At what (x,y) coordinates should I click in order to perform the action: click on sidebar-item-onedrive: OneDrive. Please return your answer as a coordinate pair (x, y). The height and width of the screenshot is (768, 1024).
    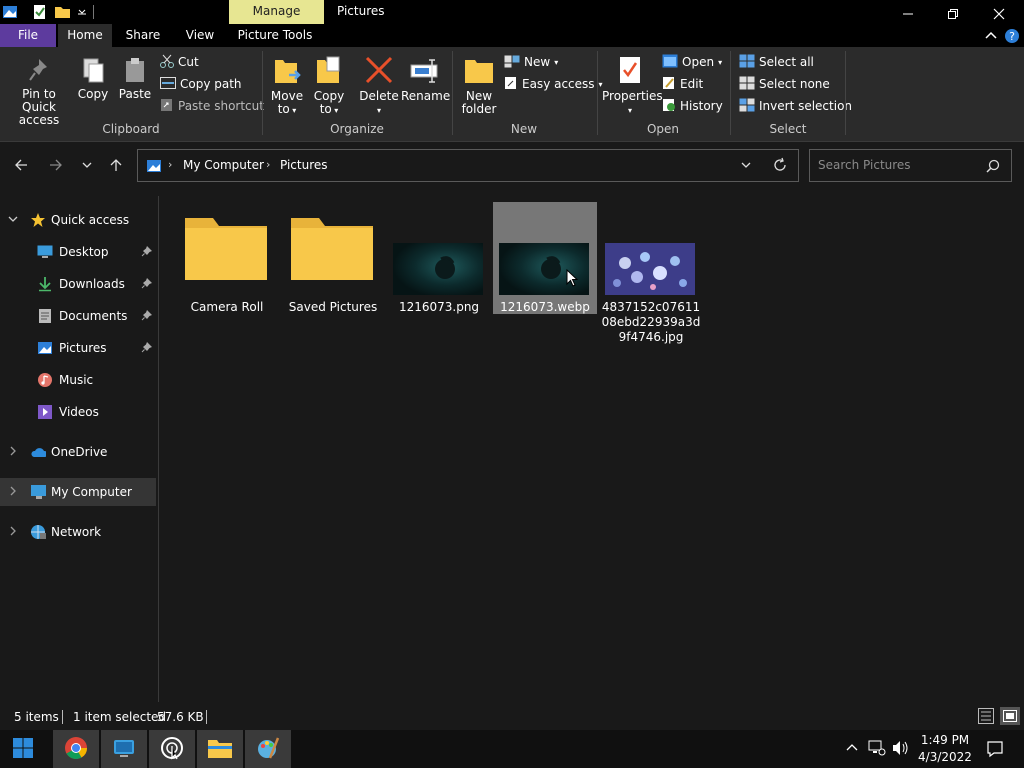
    Looking at the image, I should click on (78, 452).